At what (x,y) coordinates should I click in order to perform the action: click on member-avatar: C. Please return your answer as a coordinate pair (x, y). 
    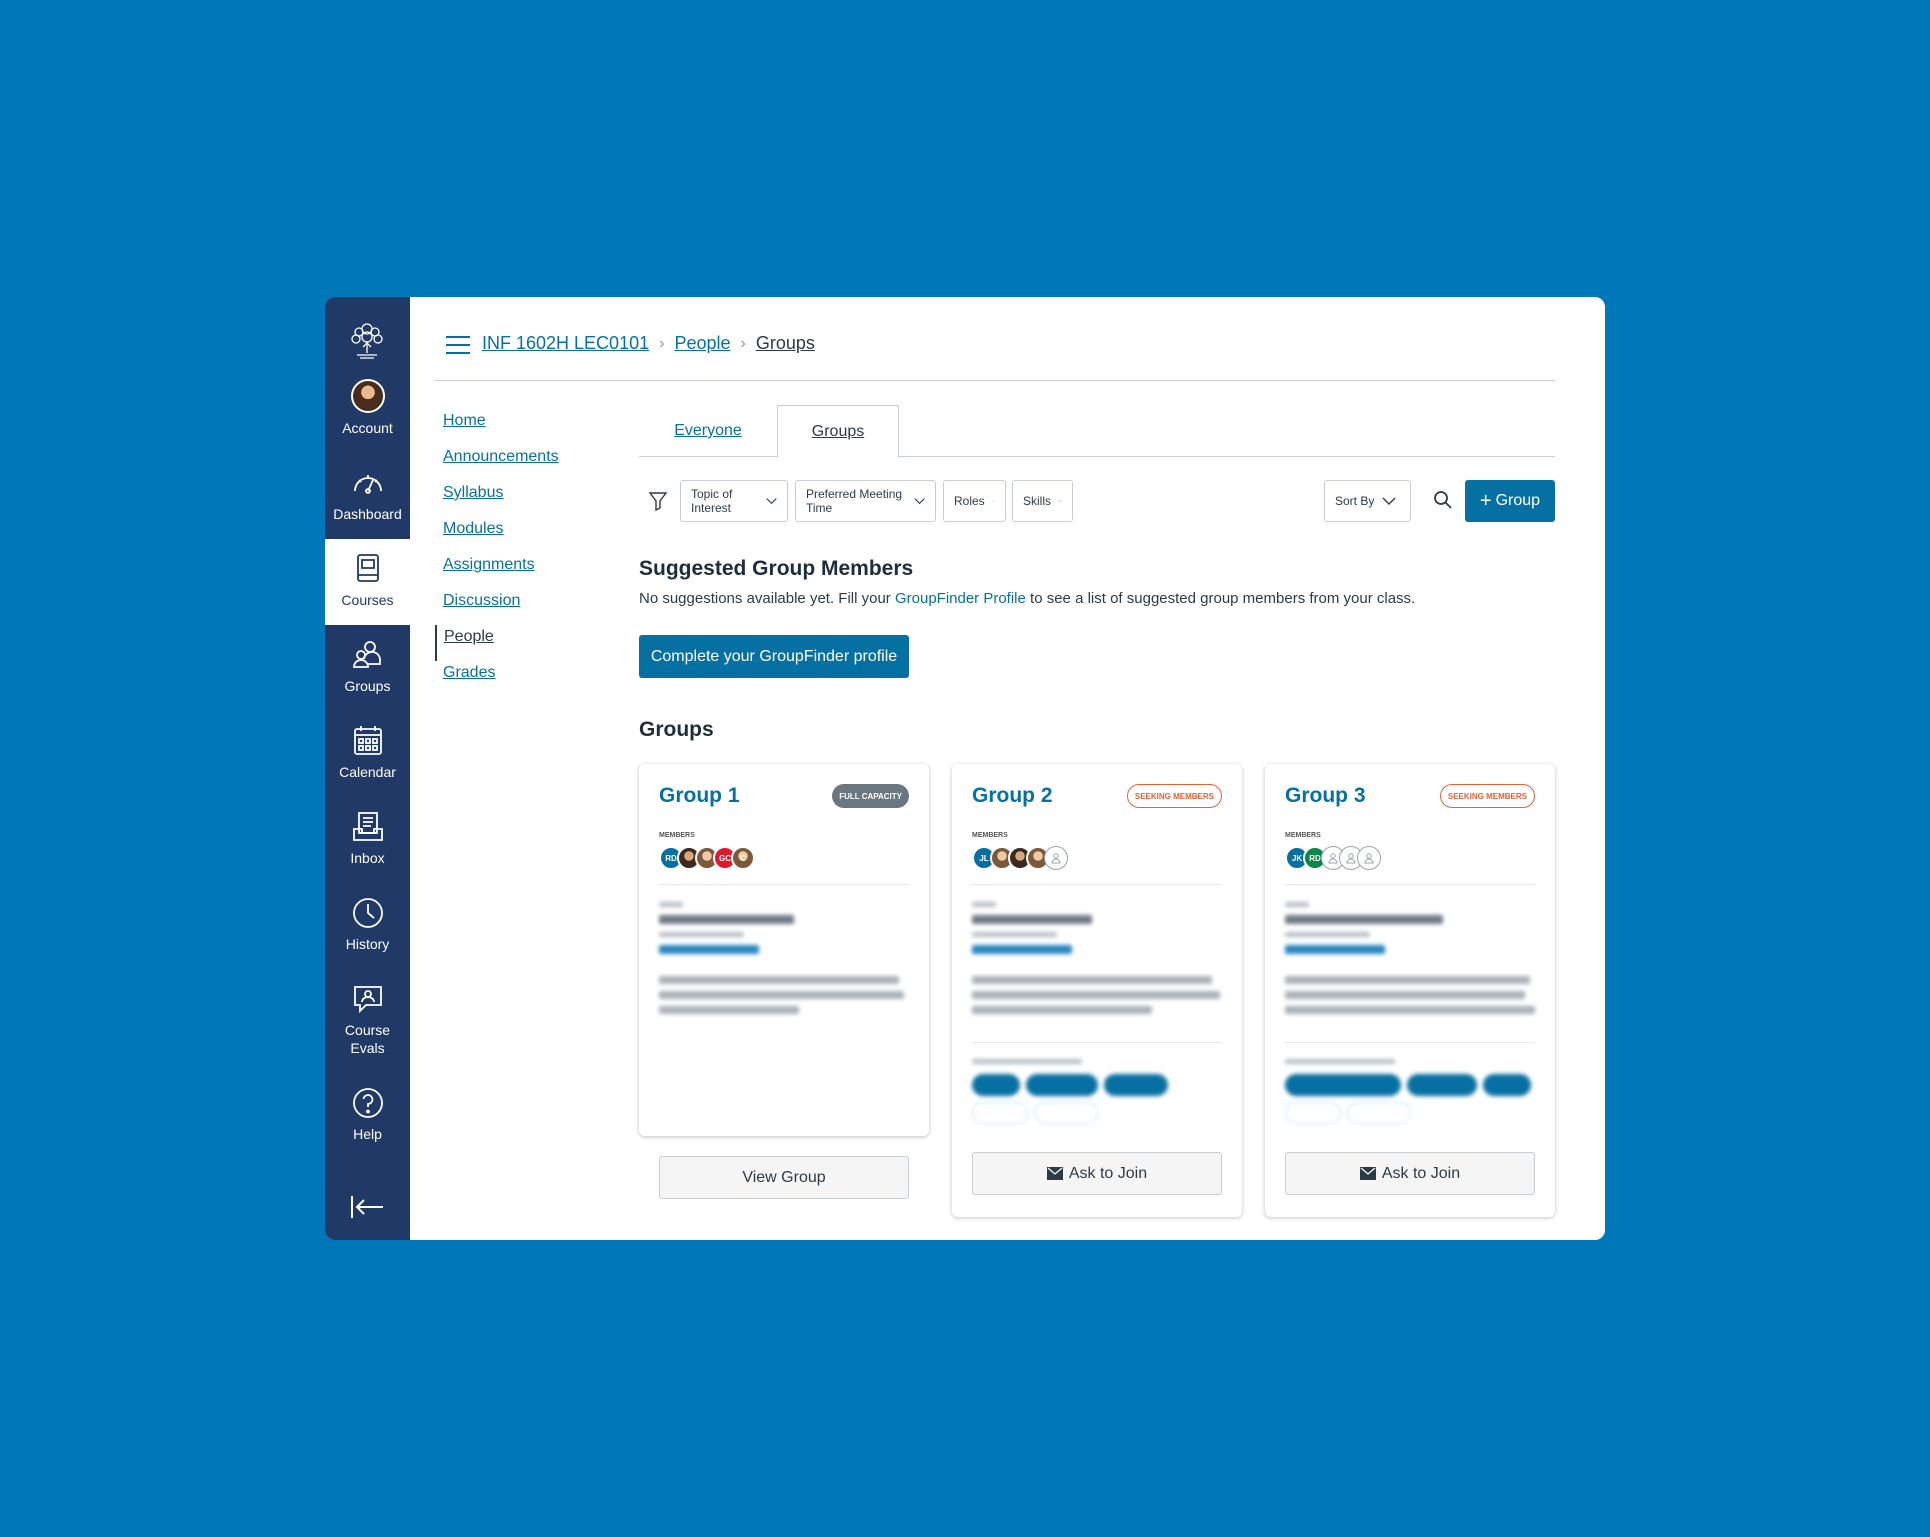
    Looking at the image, I should click on (743, 858).